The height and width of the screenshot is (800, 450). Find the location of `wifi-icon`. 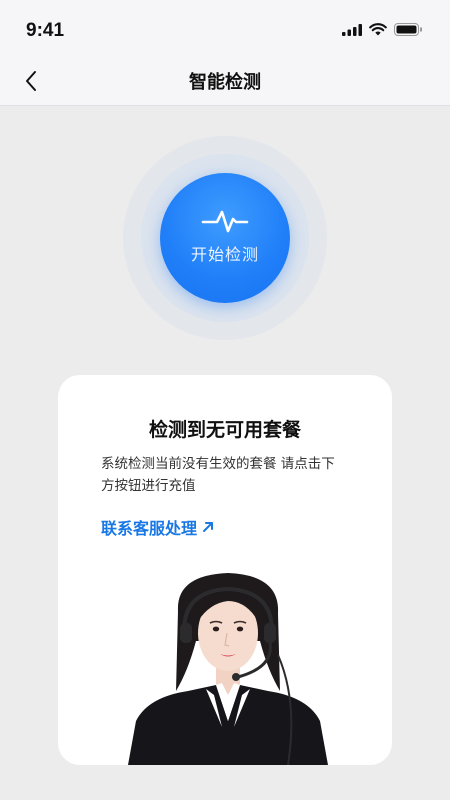

wifi-icon is located at coordinates (378, 29).